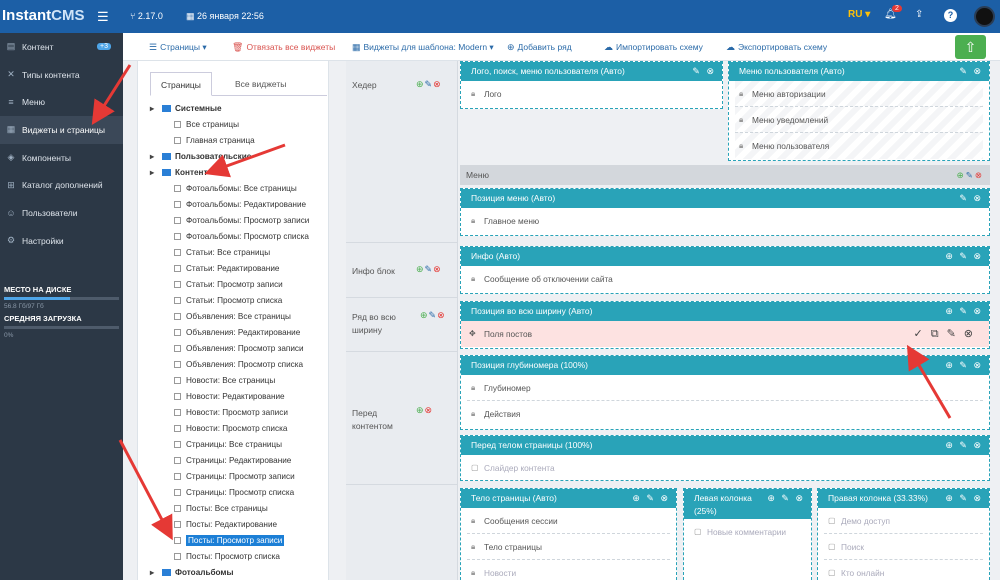  I want to click on sidebar-item-users: ☺ Пользователи, so click(61, 213).